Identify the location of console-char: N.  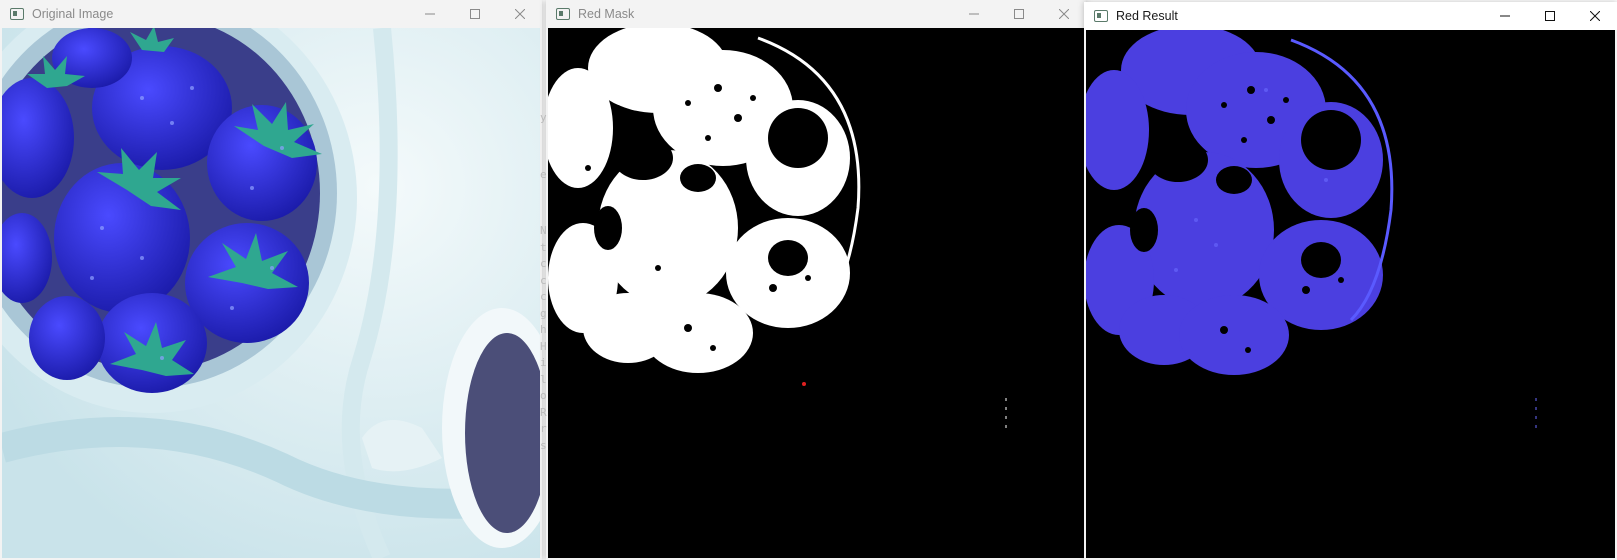
(543, 230).